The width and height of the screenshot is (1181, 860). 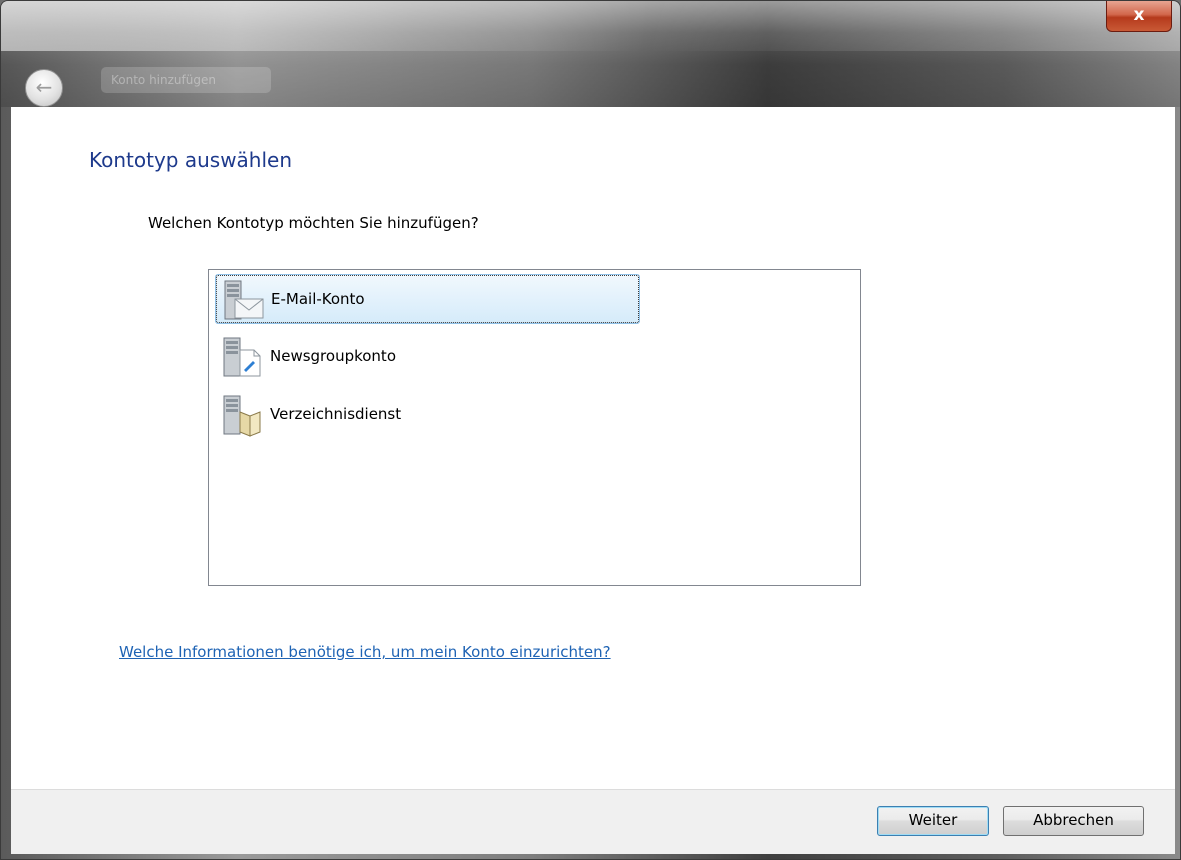 I want to click on list-item-label: E-Mail-Konto, so click(x=318, y=299).